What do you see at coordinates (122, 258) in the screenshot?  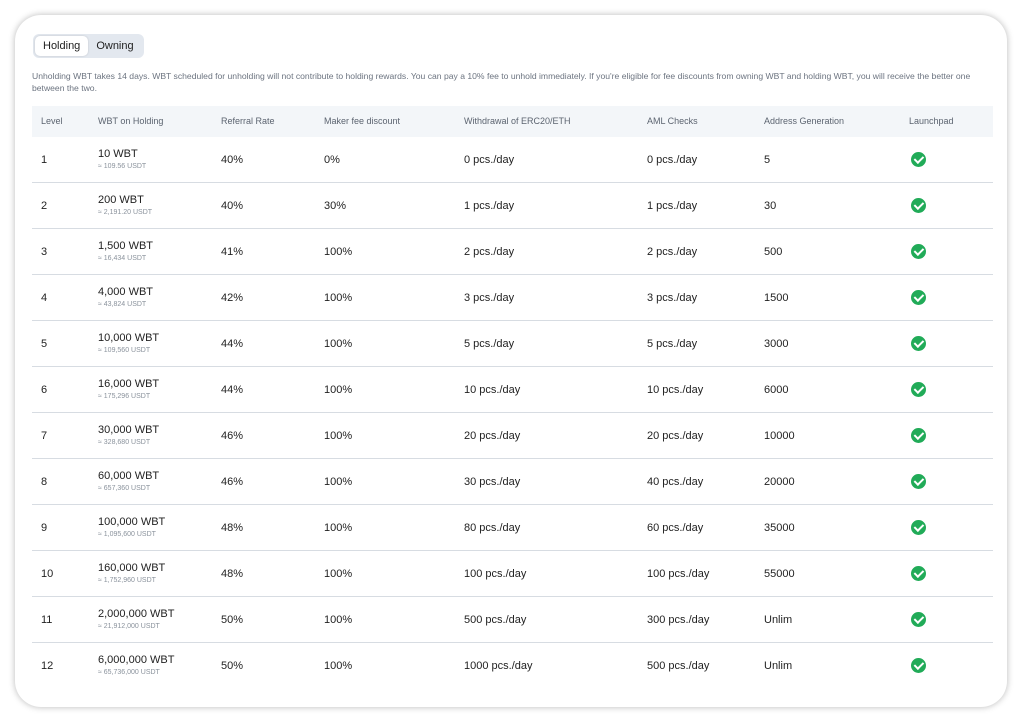 I see `usdt-equivalent: ≈ 16,434 USDT` at bounding box center [122, 258].